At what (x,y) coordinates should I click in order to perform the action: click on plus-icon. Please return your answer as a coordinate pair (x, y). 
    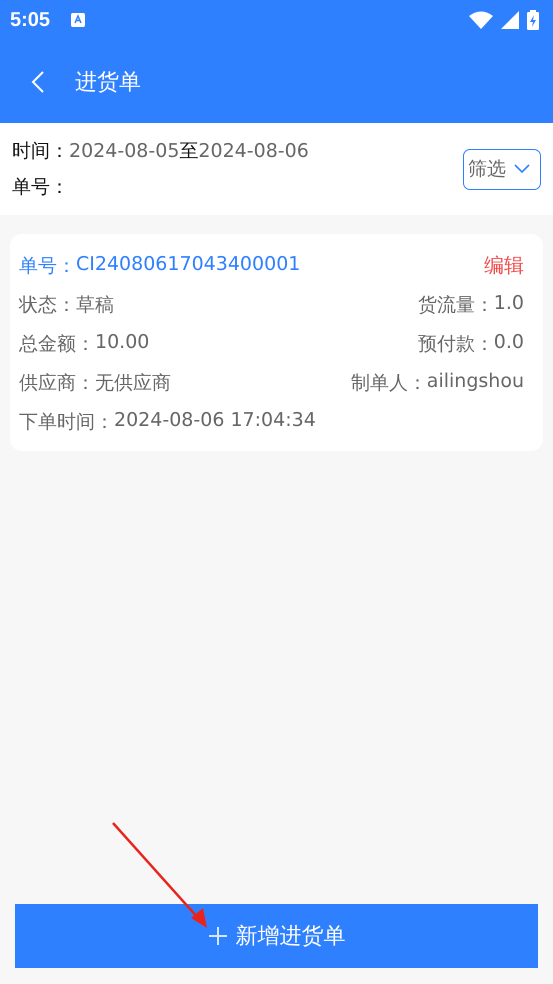
    Looking at the image, I should click on (218, 936).